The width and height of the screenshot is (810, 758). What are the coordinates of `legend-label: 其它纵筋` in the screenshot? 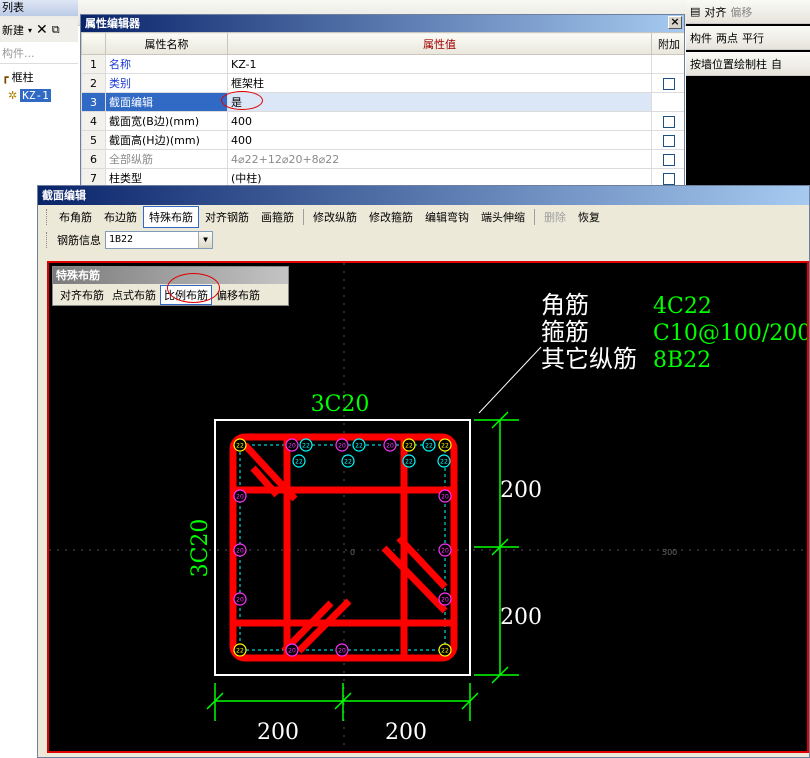 It's located at (589, 359).